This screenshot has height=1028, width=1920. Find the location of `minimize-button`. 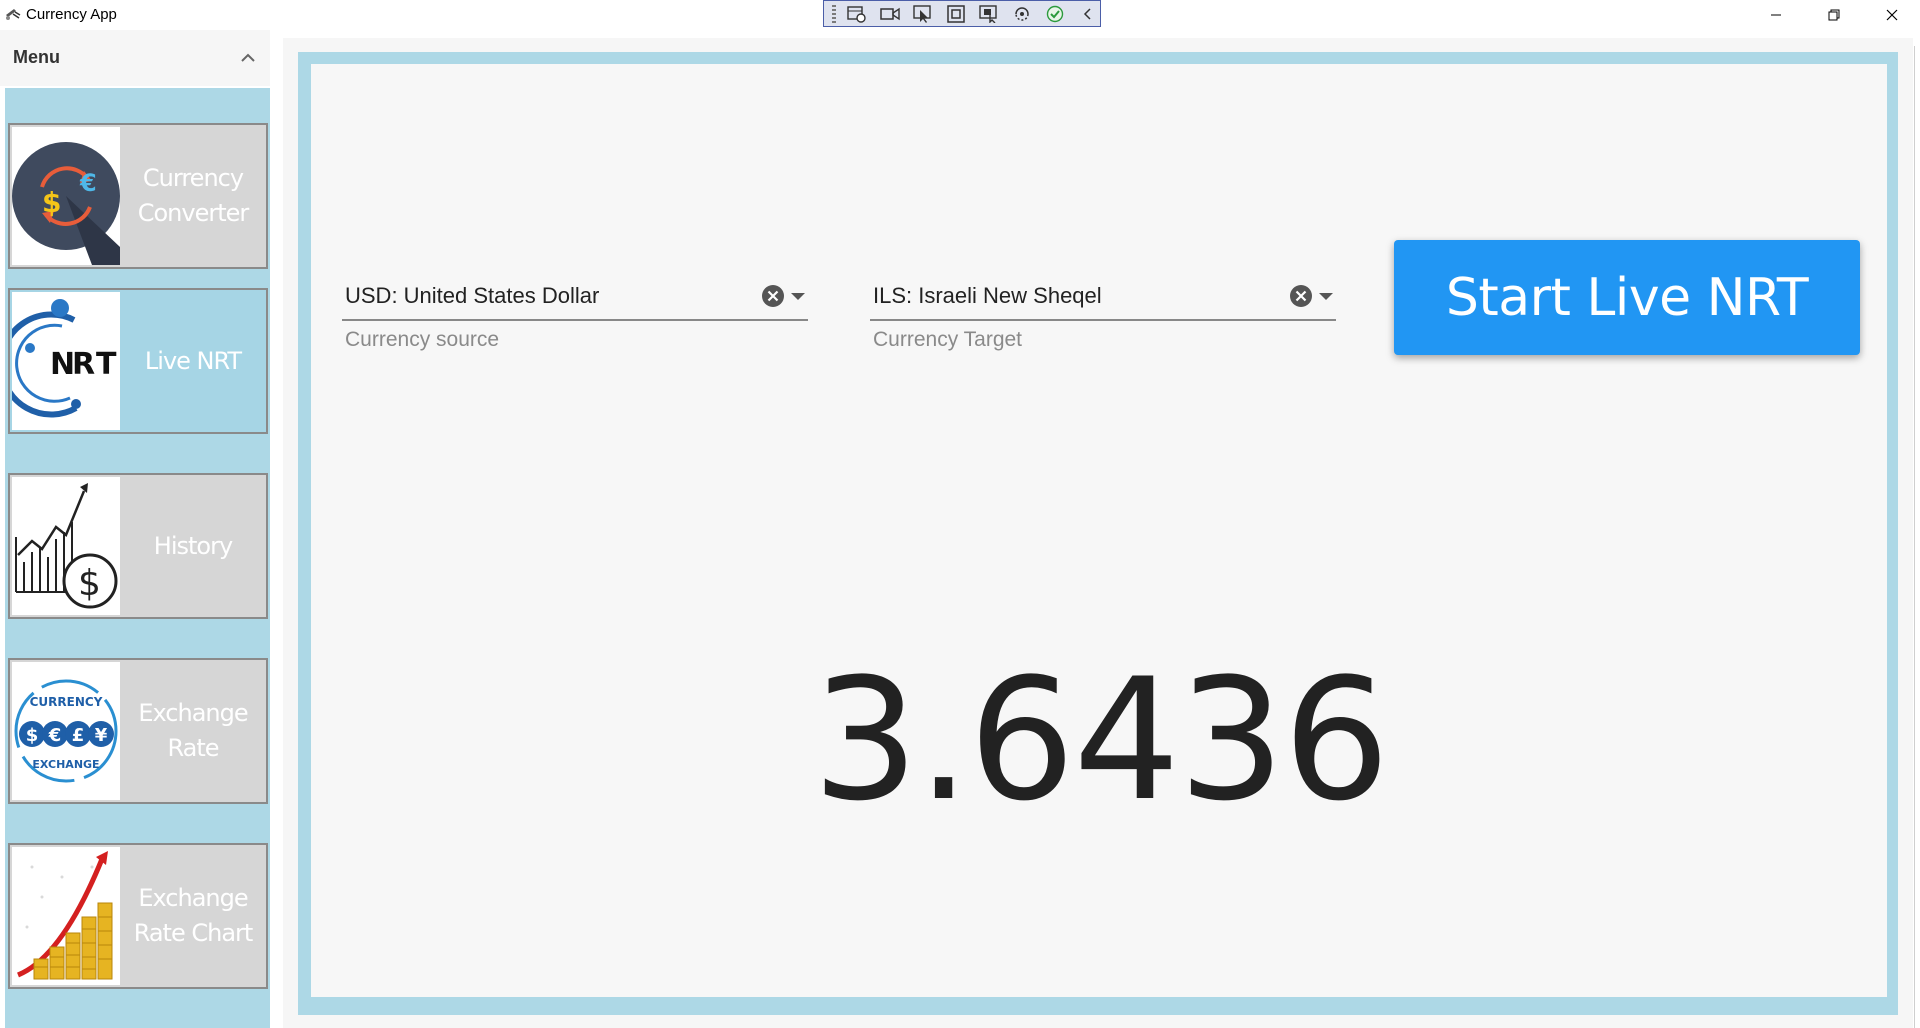

minimize-button is located at coordinates (1776, 15).